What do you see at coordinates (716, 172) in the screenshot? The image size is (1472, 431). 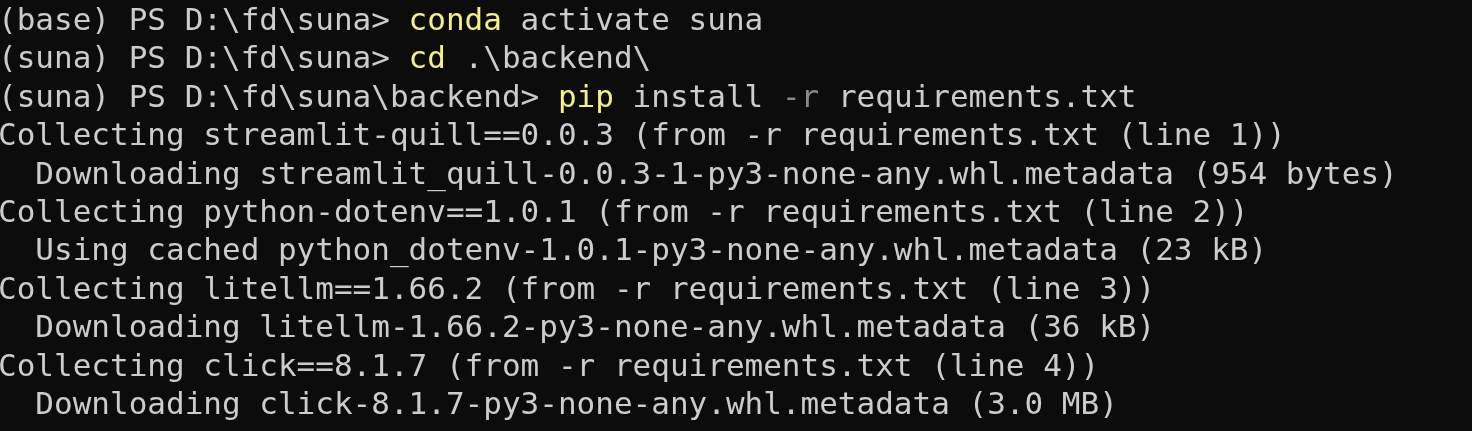 I see `terminal-line: Downloading streamlit_quill-0.0.3-1-py3-none-any.whl.metadata (954 bytes)` at bounding box center [716, 172].